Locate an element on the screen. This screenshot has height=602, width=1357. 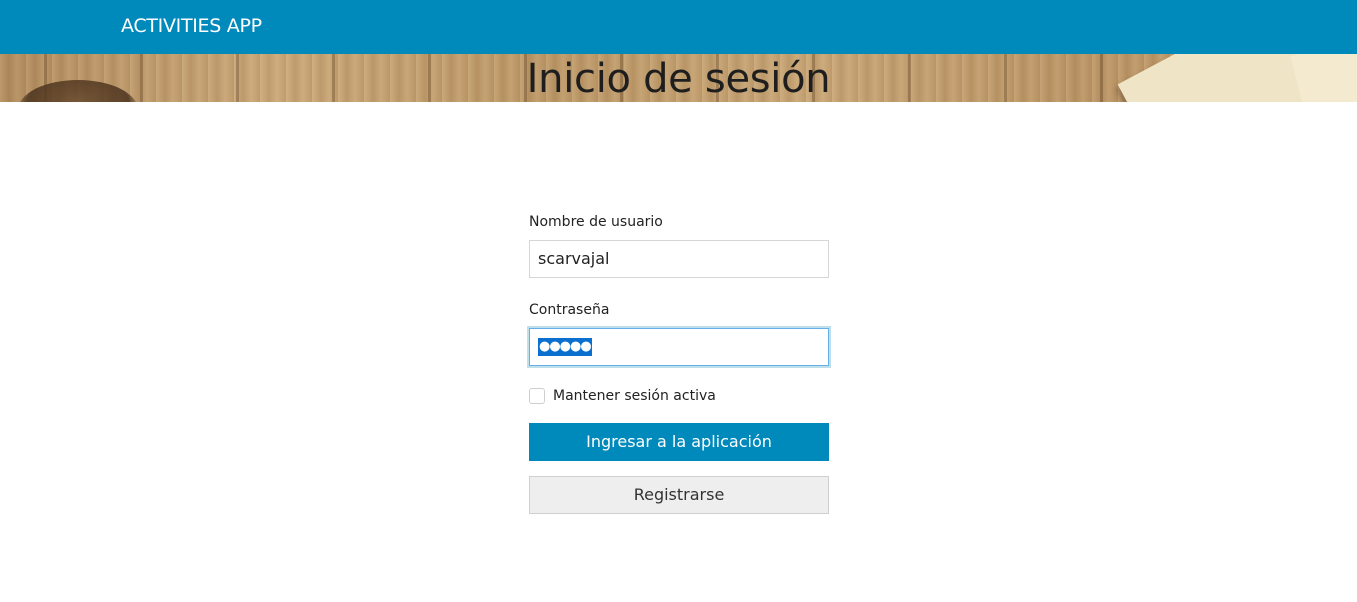
register-button: Registrarse is located at coordinates (679, 495).